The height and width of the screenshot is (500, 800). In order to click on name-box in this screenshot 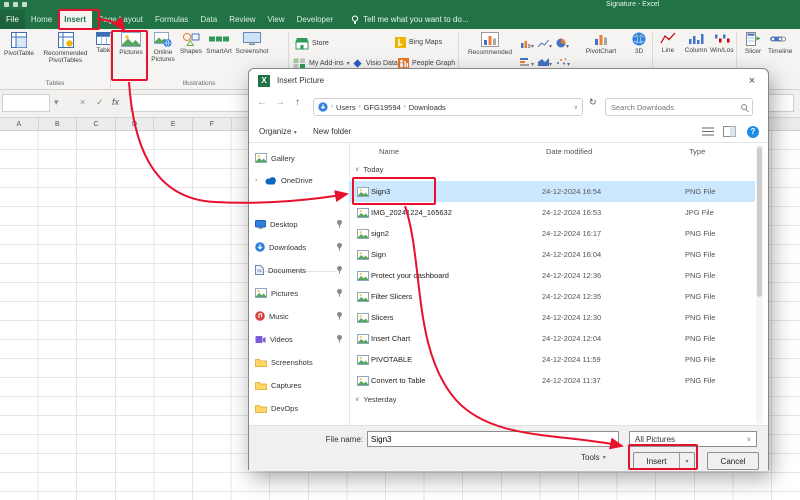, I will do `click(26, 103)`.